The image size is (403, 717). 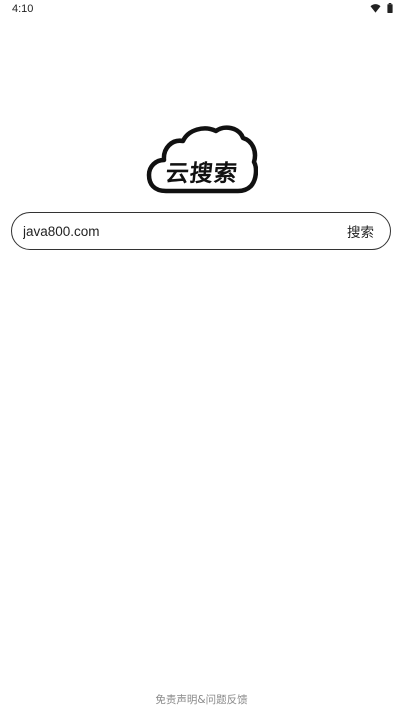 What do you see at coordinates (23, 9) in the screenshot?
I see `status-time: 4:10` at bounding box center [23, 9].